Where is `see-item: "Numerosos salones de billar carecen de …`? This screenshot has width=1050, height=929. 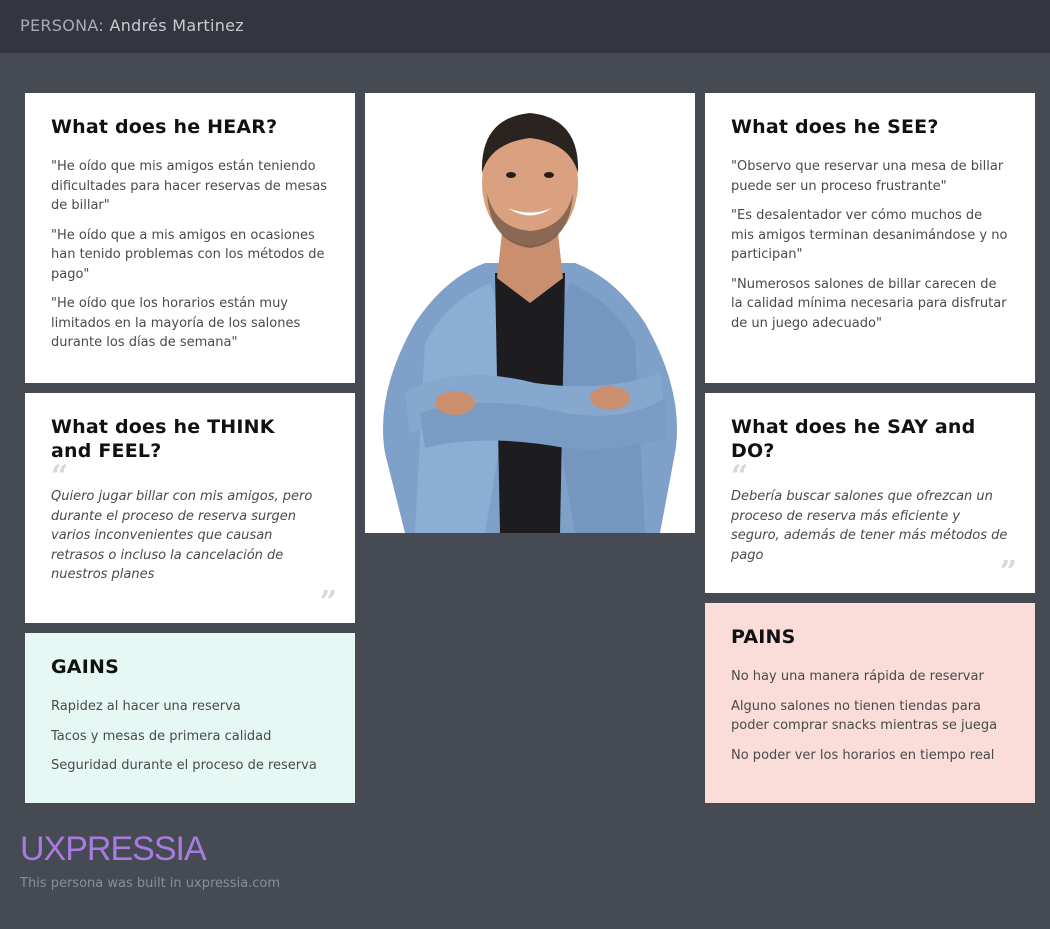
see-item: "Numerosos salones de billar carecen de … is located at coordinates (869, 303).